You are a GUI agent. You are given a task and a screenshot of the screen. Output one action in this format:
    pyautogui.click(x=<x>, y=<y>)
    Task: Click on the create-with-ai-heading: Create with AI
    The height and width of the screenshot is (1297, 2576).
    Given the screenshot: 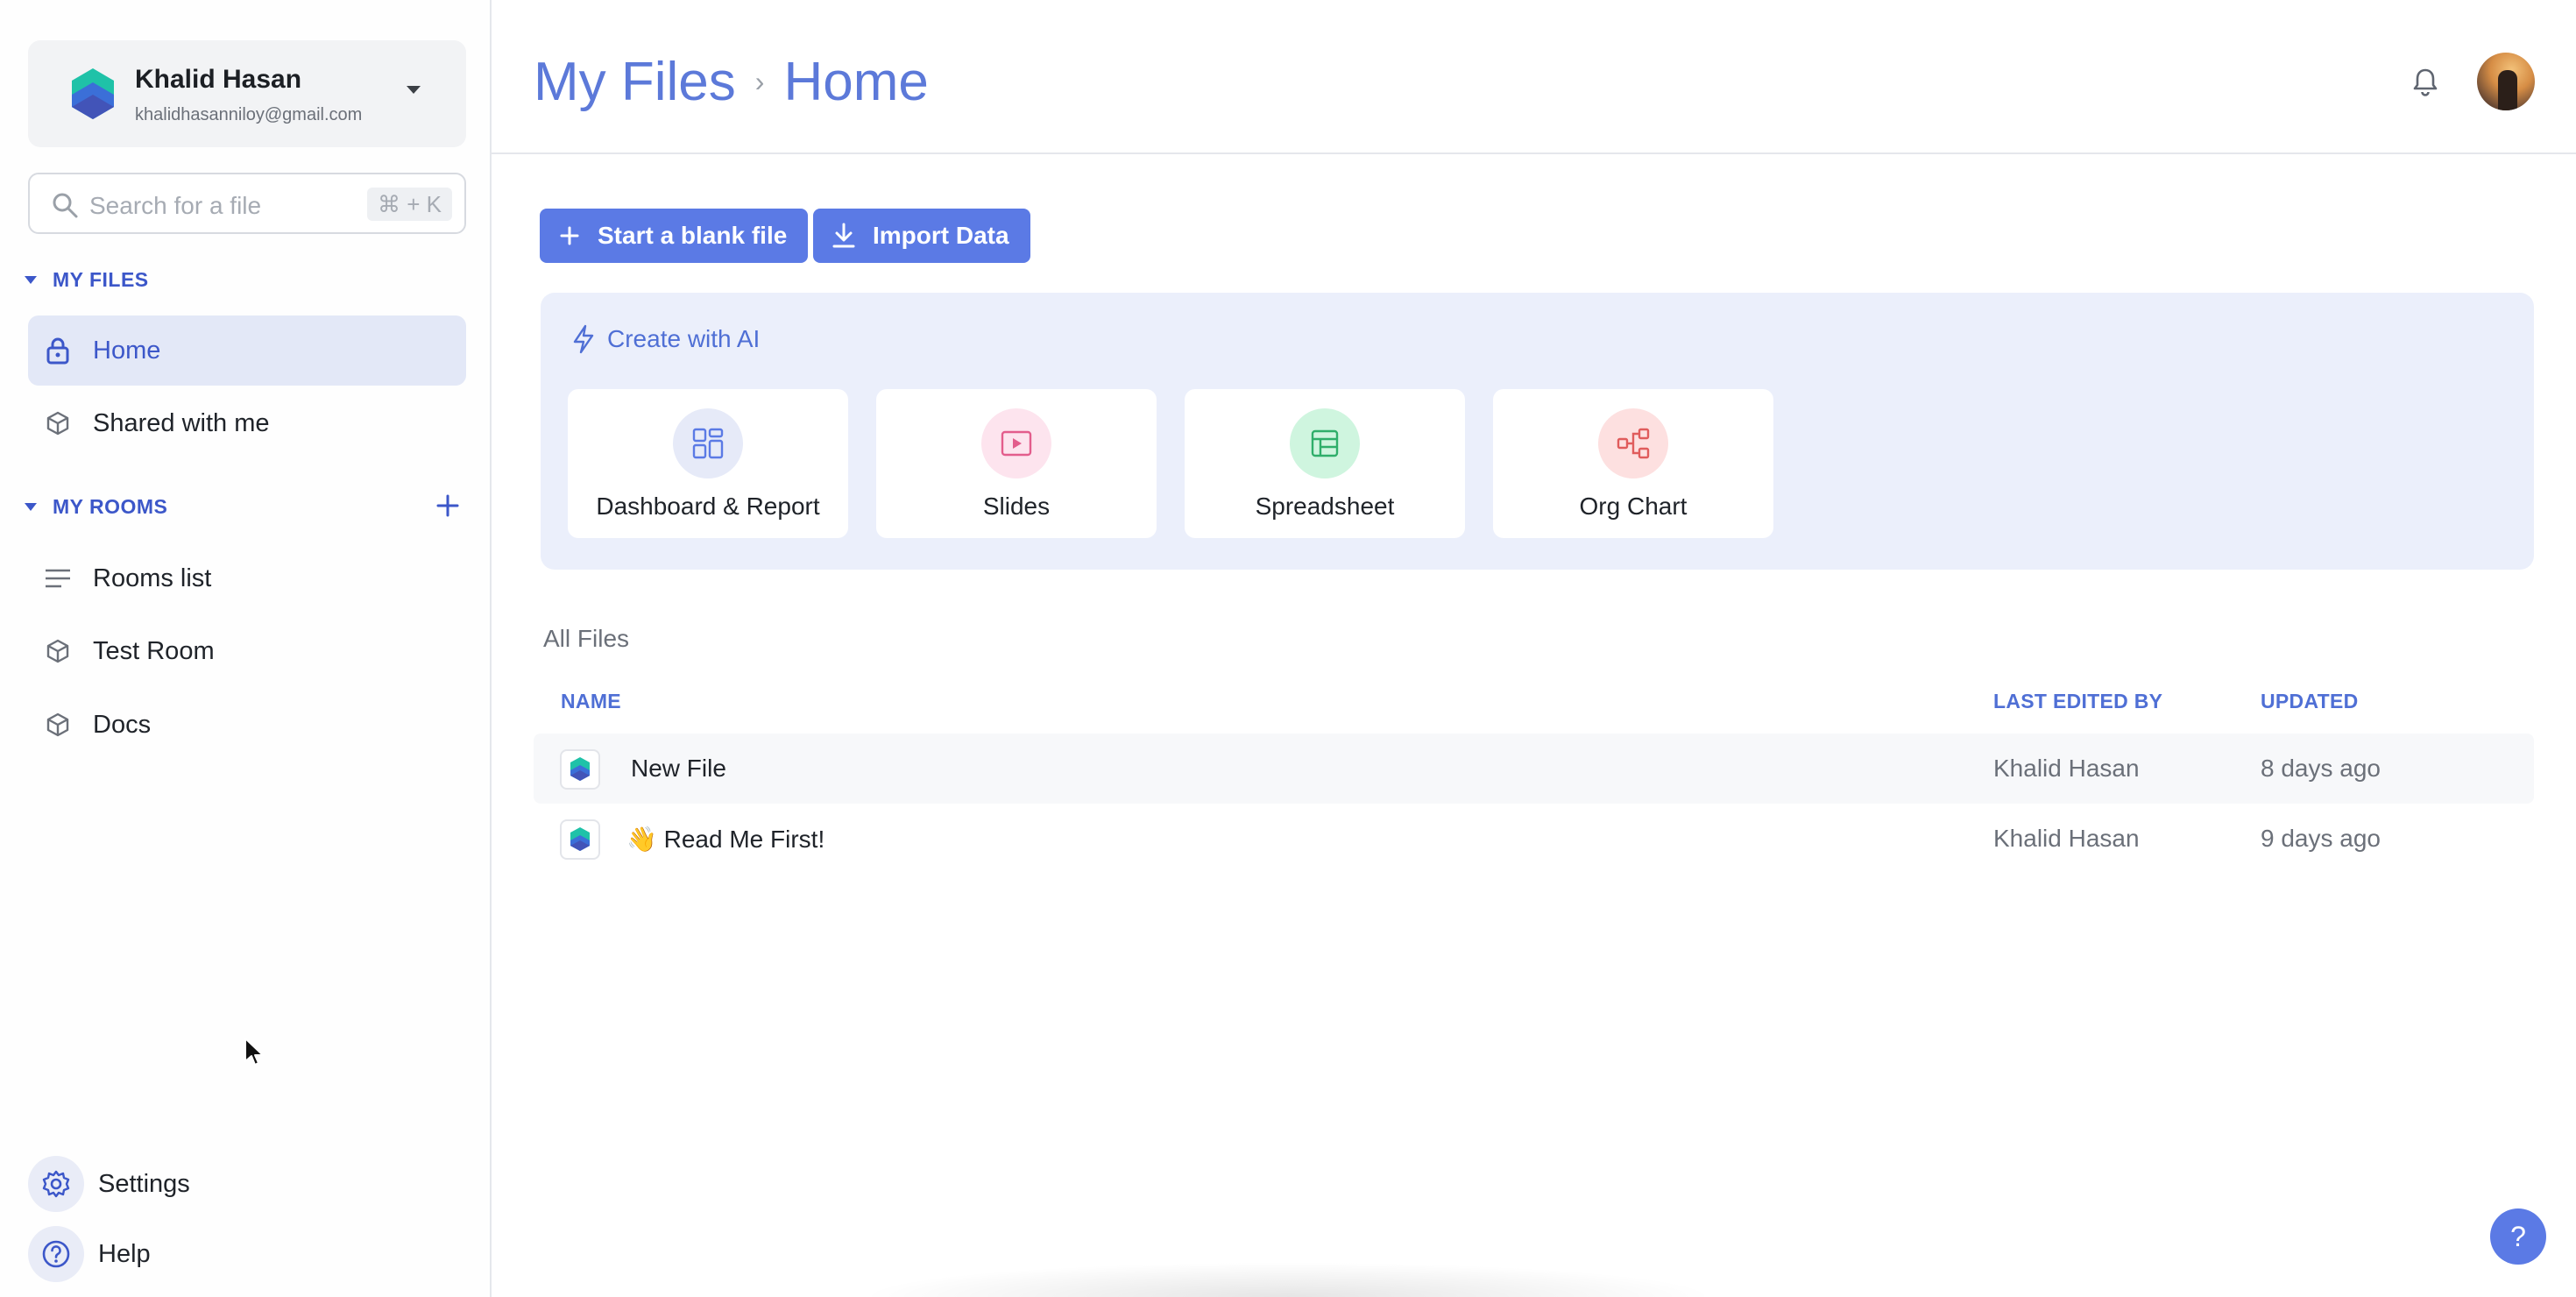 What is the action you would take?
    pyautogui.click(x=666, y=339)
    